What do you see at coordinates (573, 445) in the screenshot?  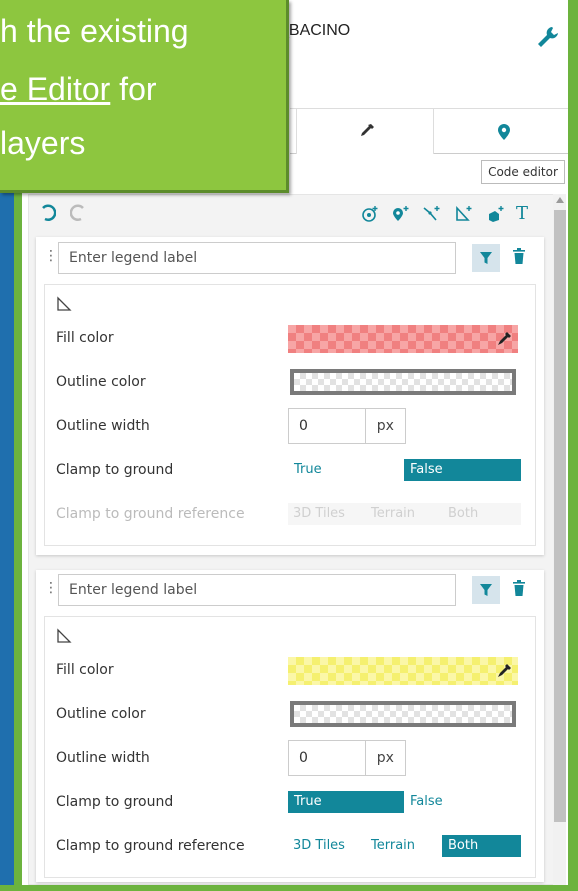 I see `frame-right-border` at bounding box center [573, 445].